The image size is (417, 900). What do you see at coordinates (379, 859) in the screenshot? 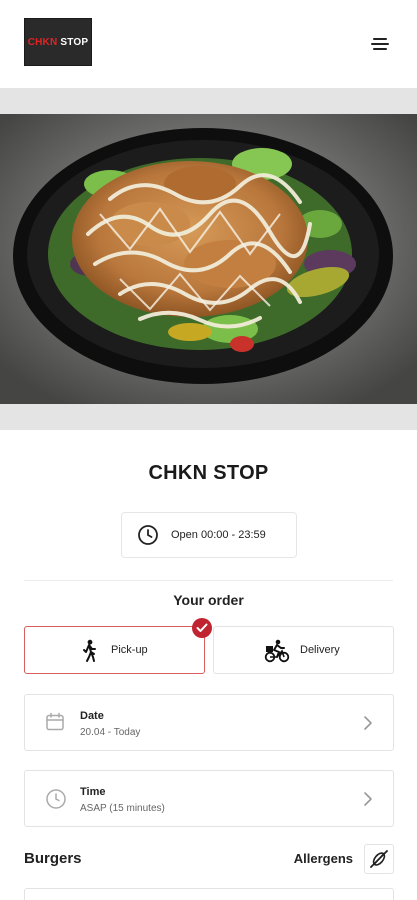
I see `no-allergen-icon` at bounding box center [379, 859].